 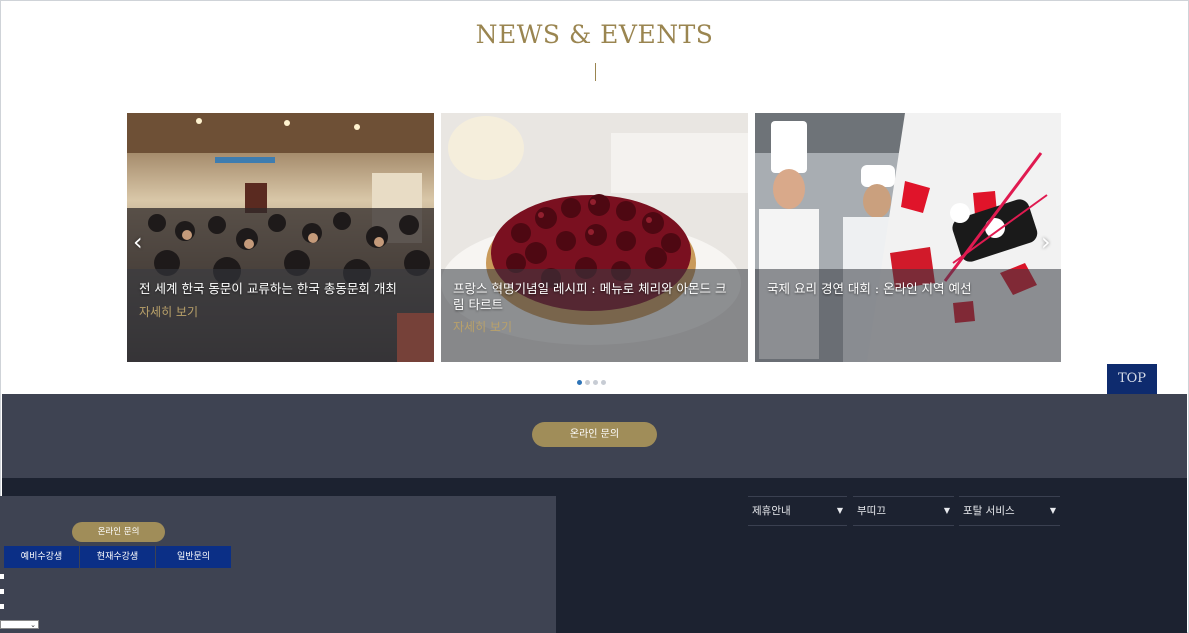 What do you see at coordinates (989, 511) in the screenshot?
I see `dropdown-label: 포탈 서비스` at bounding box center [989, 511].